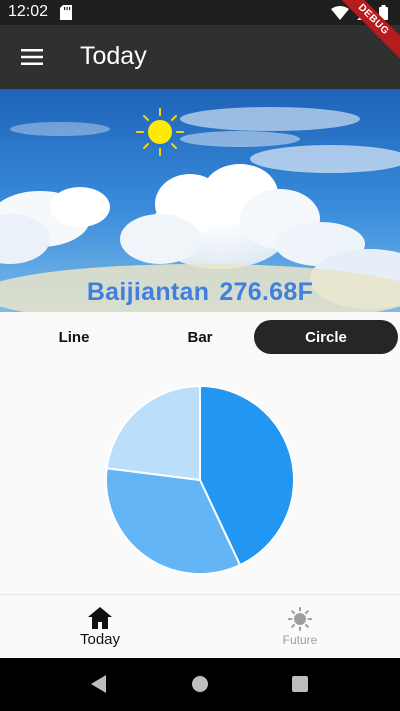 Image resolution: width=400 pixels, height=711 pixels. I want to click on app-bar: Today, so click(200, 57).